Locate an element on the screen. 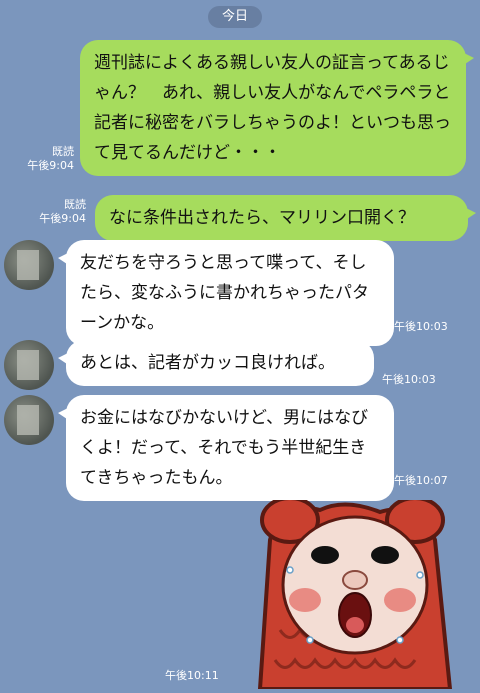  message-text: 友だちを守ろうと思って喋って、そしたら、変なふうに書かれちゃったパターンかな。 is located at coordinates (224, 293).